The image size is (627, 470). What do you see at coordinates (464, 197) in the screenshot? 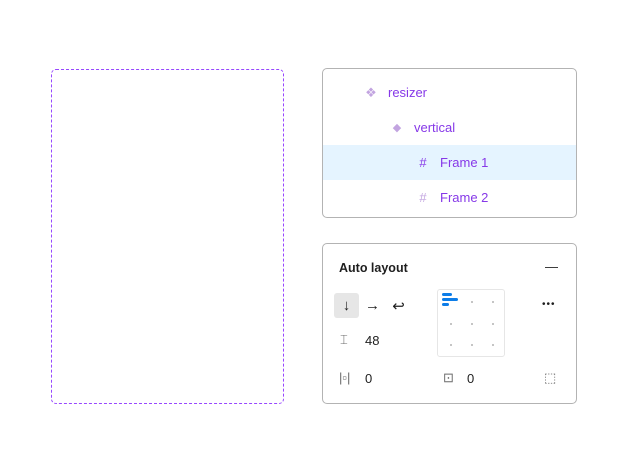
I see `layer-label: Frame 2` at bounding box center [464, 197].